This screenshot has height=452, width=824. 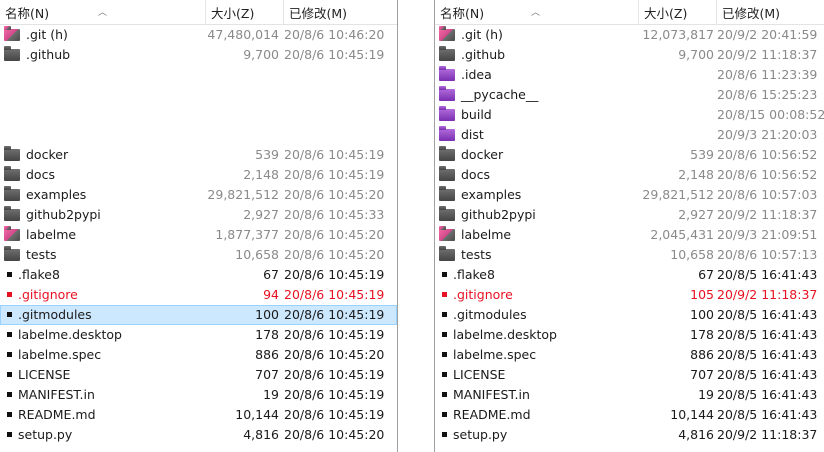 I want to click on folder-gray-icon, so click(x=12, y=253).